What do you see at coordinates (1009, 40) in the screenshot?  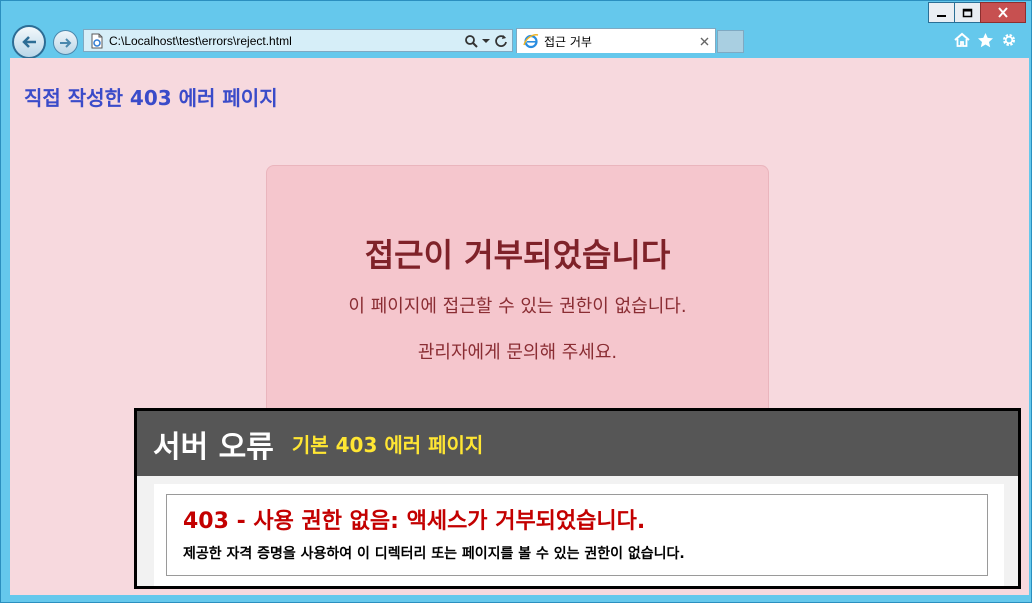 I see `gear-icon` at bounding box center [1009, 40].